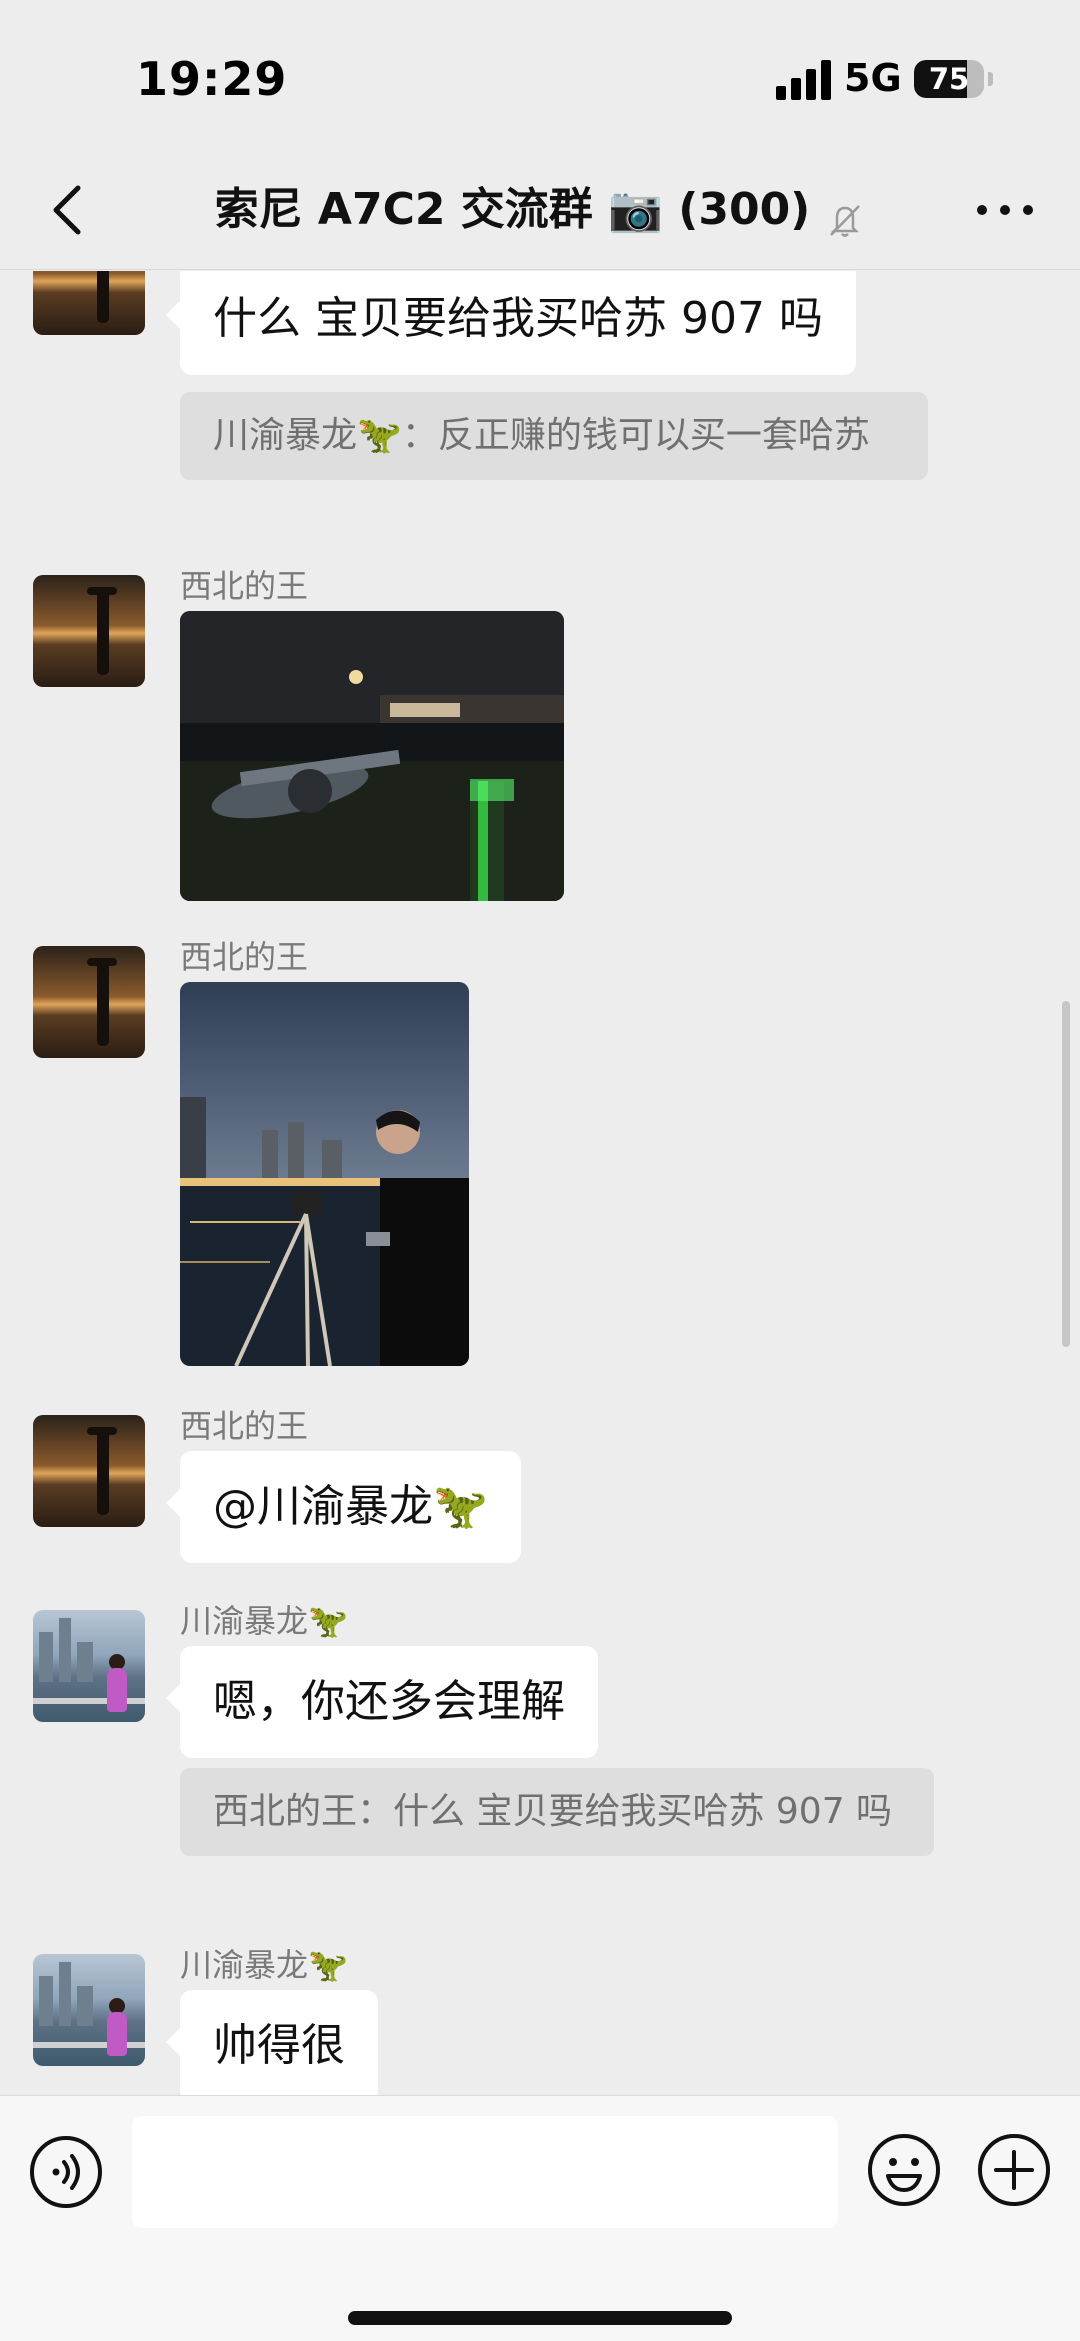 This screenshot has width=1080, height=2341. I want to click on network-type: 5G, so click(873, 78).